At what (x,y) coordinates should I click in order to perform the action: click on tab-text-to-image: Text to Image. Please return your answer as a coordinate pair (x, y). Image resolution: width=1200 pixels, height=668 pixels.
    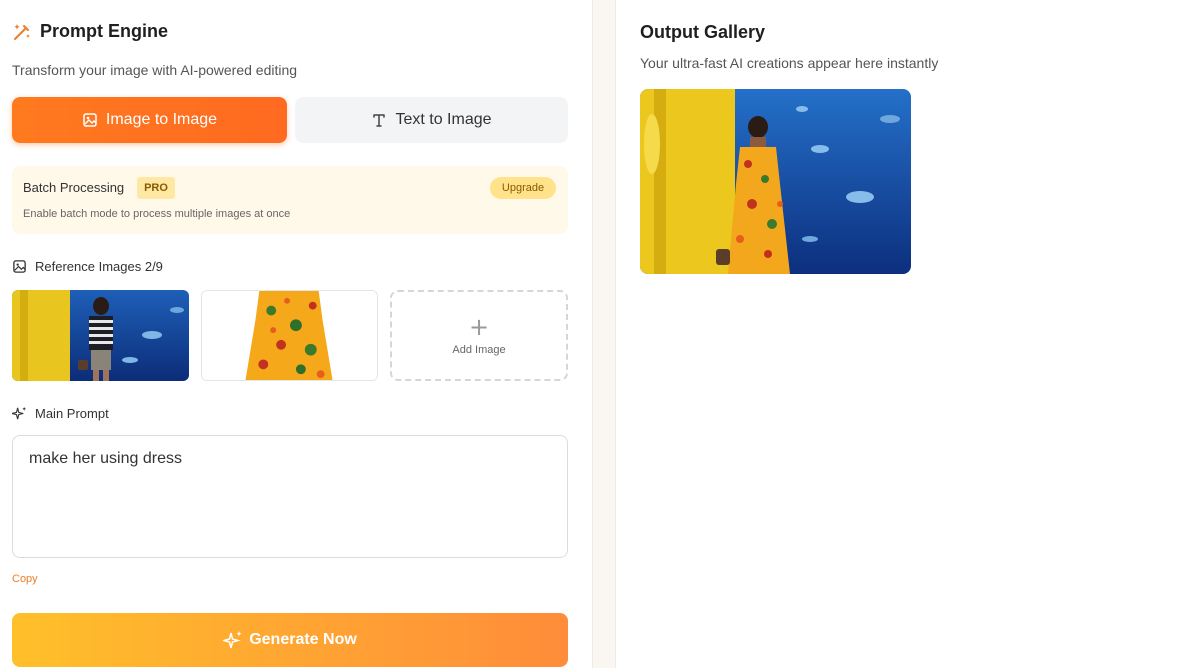
    Looking at the image, I should click on (431, 120).